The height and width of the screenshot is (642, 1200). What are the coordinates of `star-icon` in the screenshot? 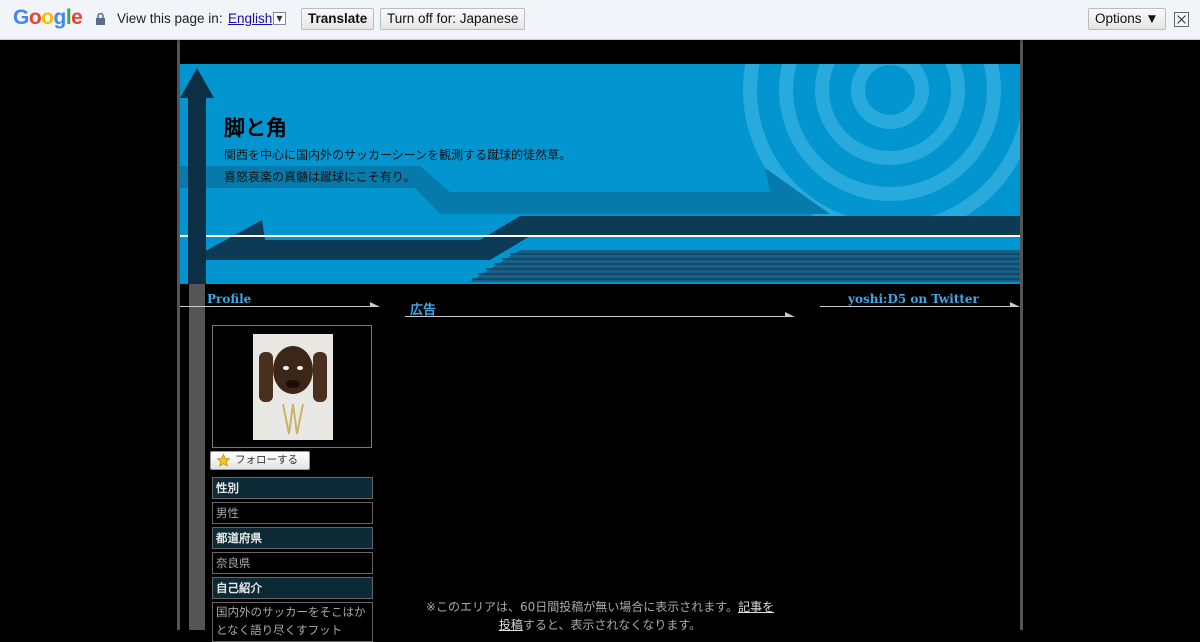 It's located at (223, 460).